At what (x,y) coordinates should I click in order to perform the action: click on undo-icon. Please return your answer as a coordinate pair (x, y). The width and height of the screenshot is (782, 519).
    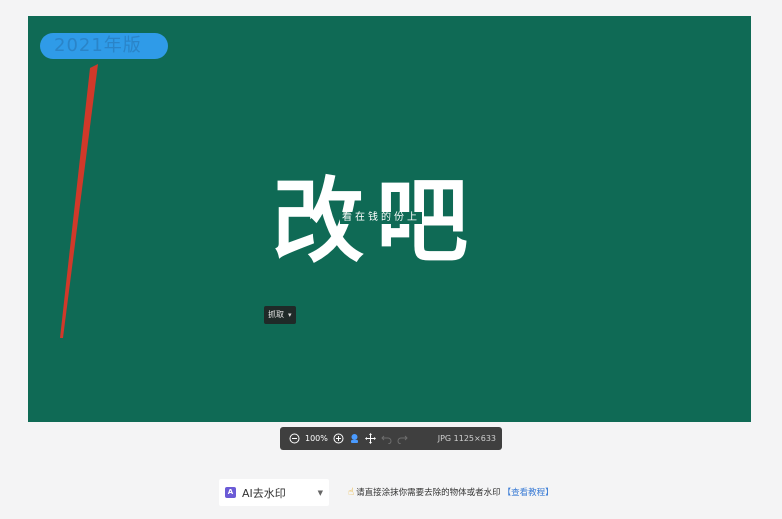
    Looking at the image, I should click on (387, 439).